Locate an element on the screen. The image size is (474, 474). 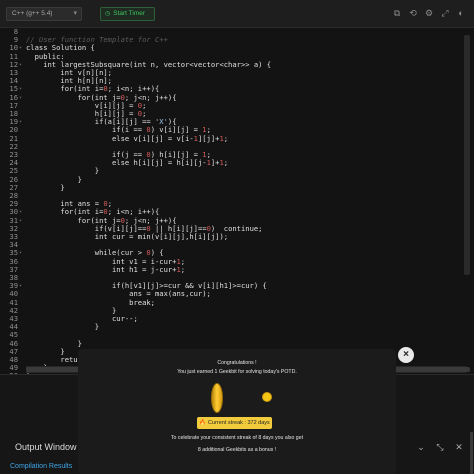
modal-close-button: × is located at coordinates (406, 355).